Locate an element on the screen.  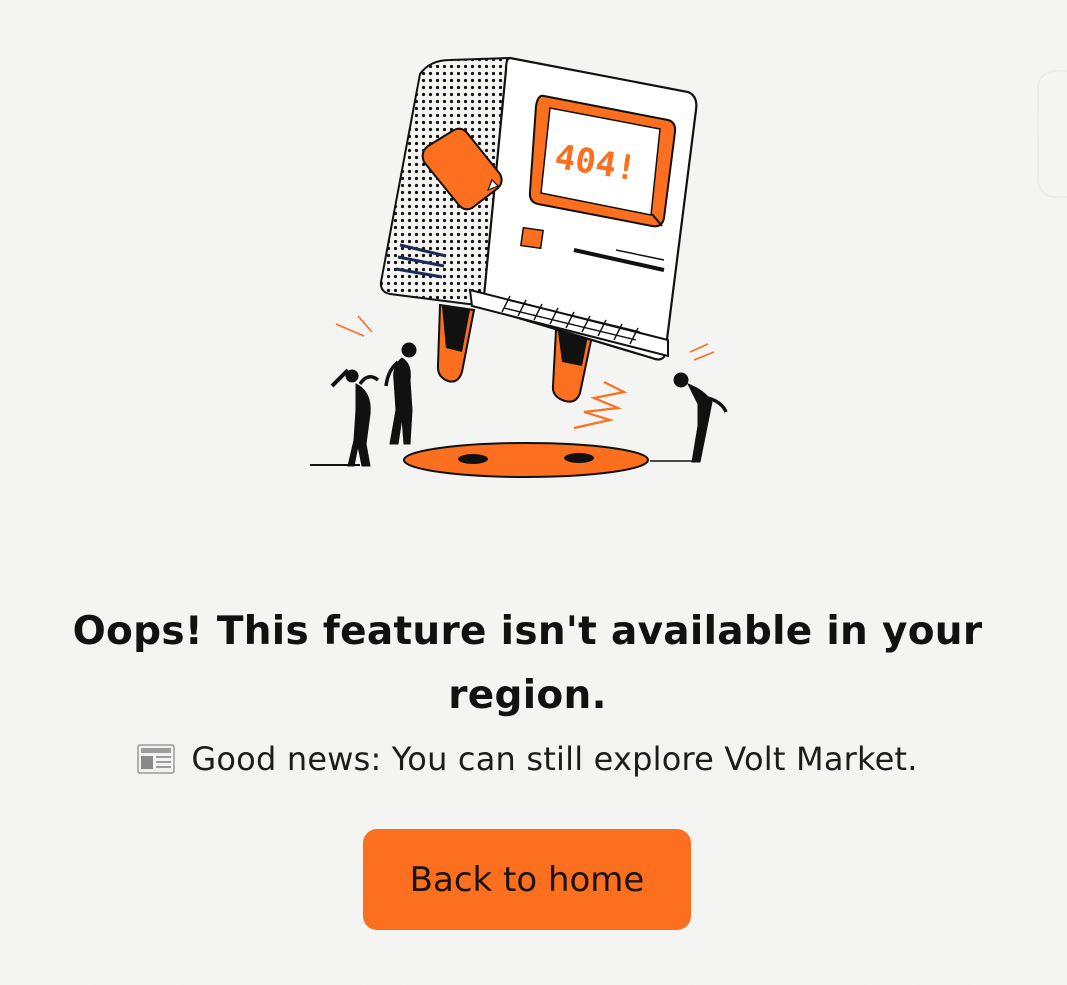
back-to-home-button: Back to home is located at coordinates (527, 879).